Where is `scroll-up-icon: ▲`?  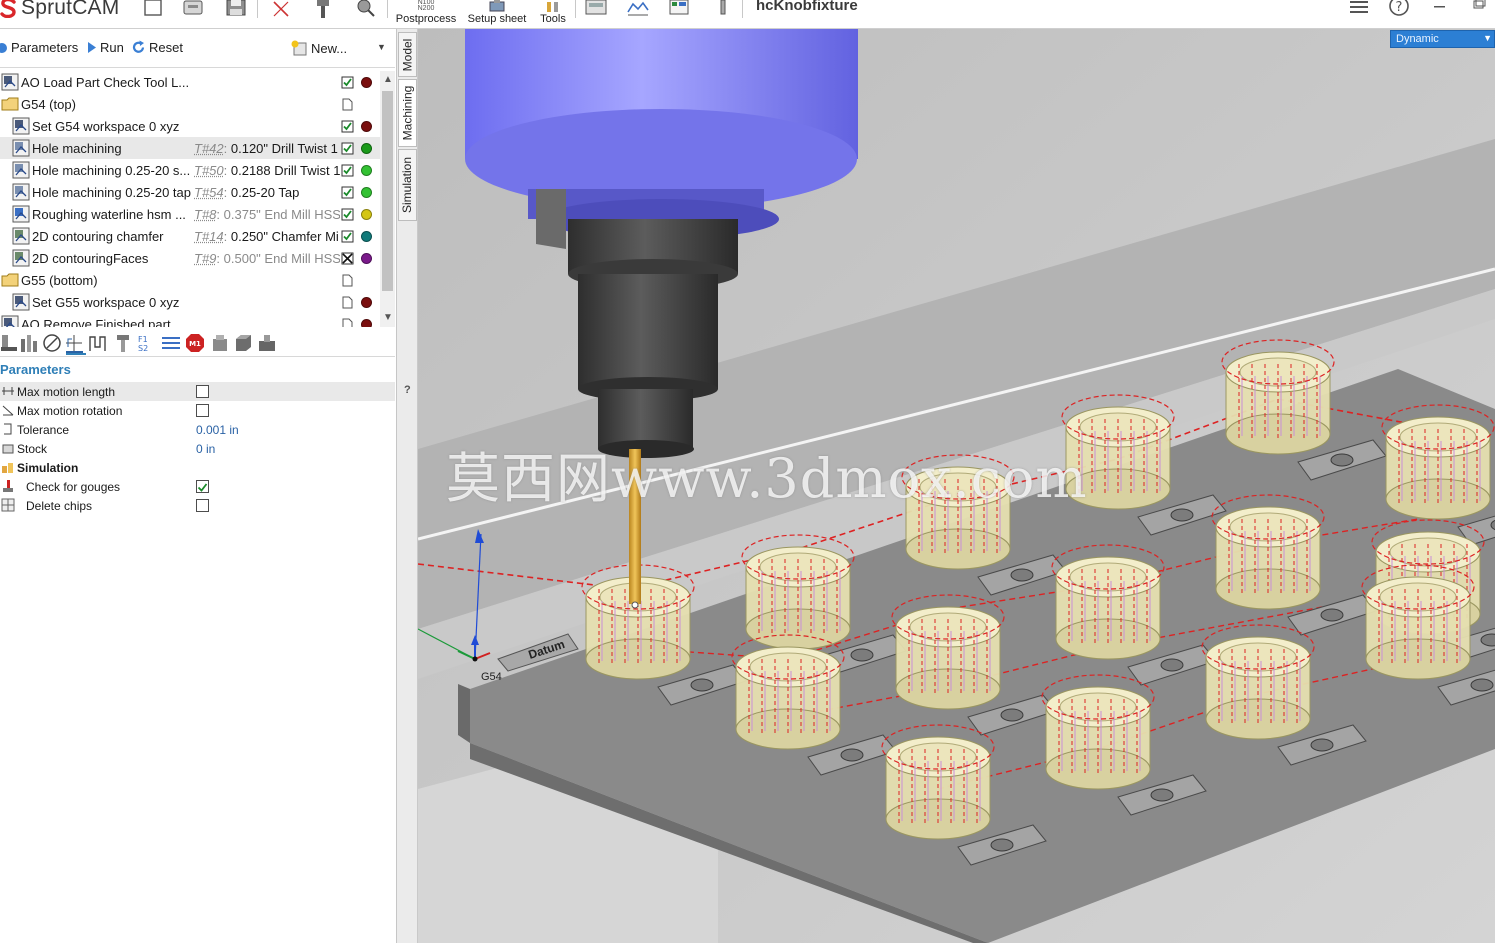
scroll-up-icon: ▲ is located at coordinates (388, 79).